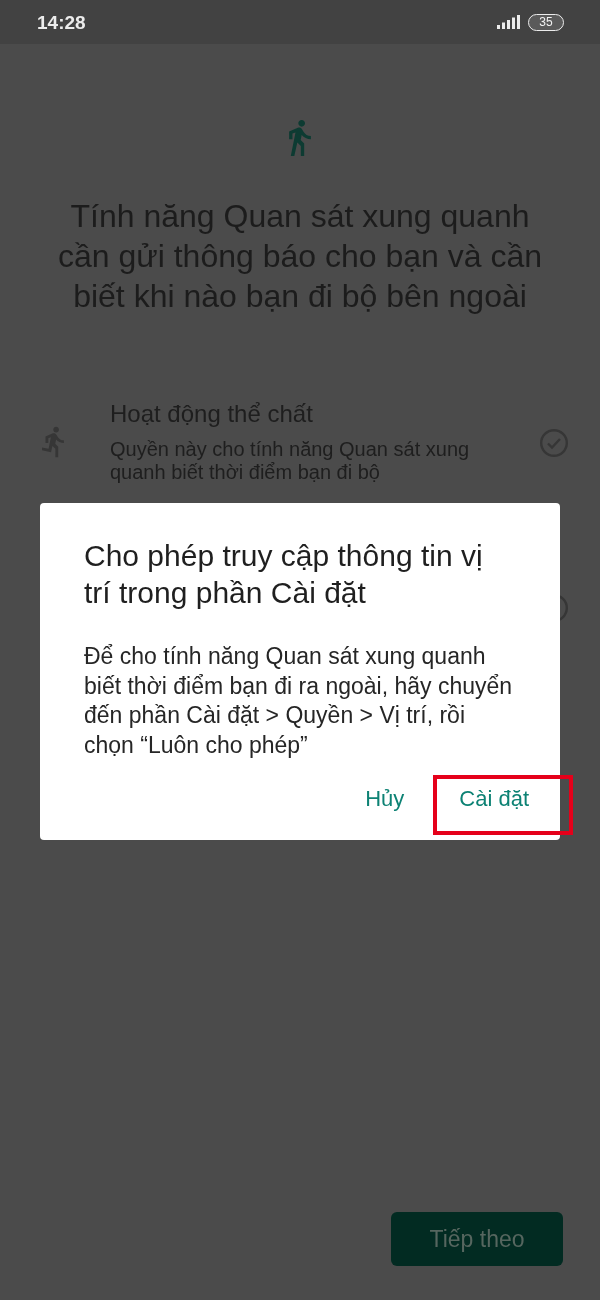 Image resolution: width=600 pixels, height=1300 pixels. I want to click on dialog-button: Cài đặt, so click(494, 798).